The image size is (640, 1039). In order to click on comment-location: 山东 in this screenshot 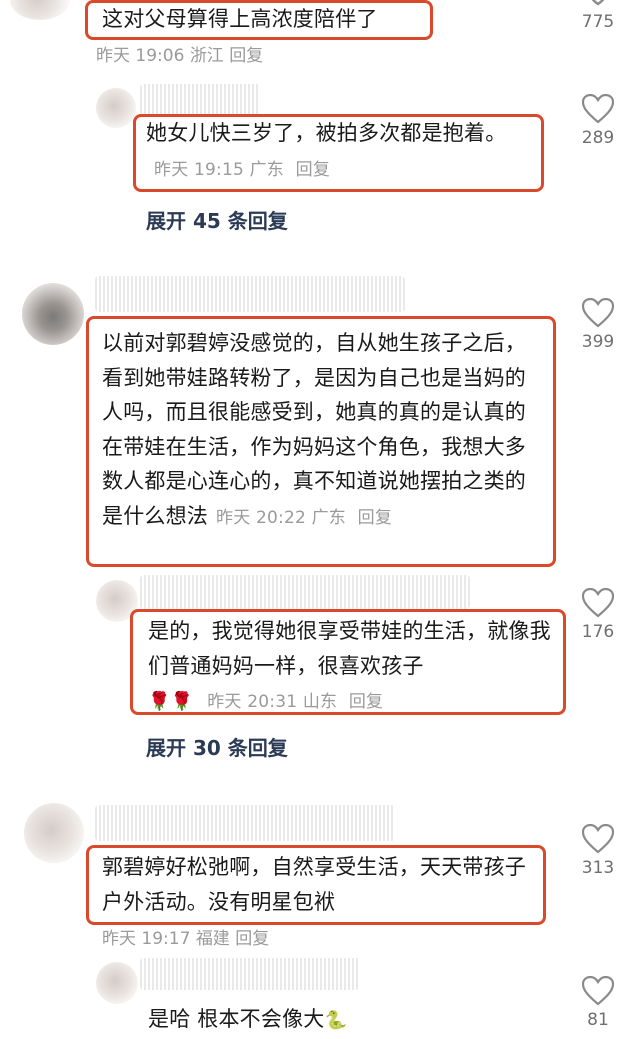, I will do `click(320, 702)`.